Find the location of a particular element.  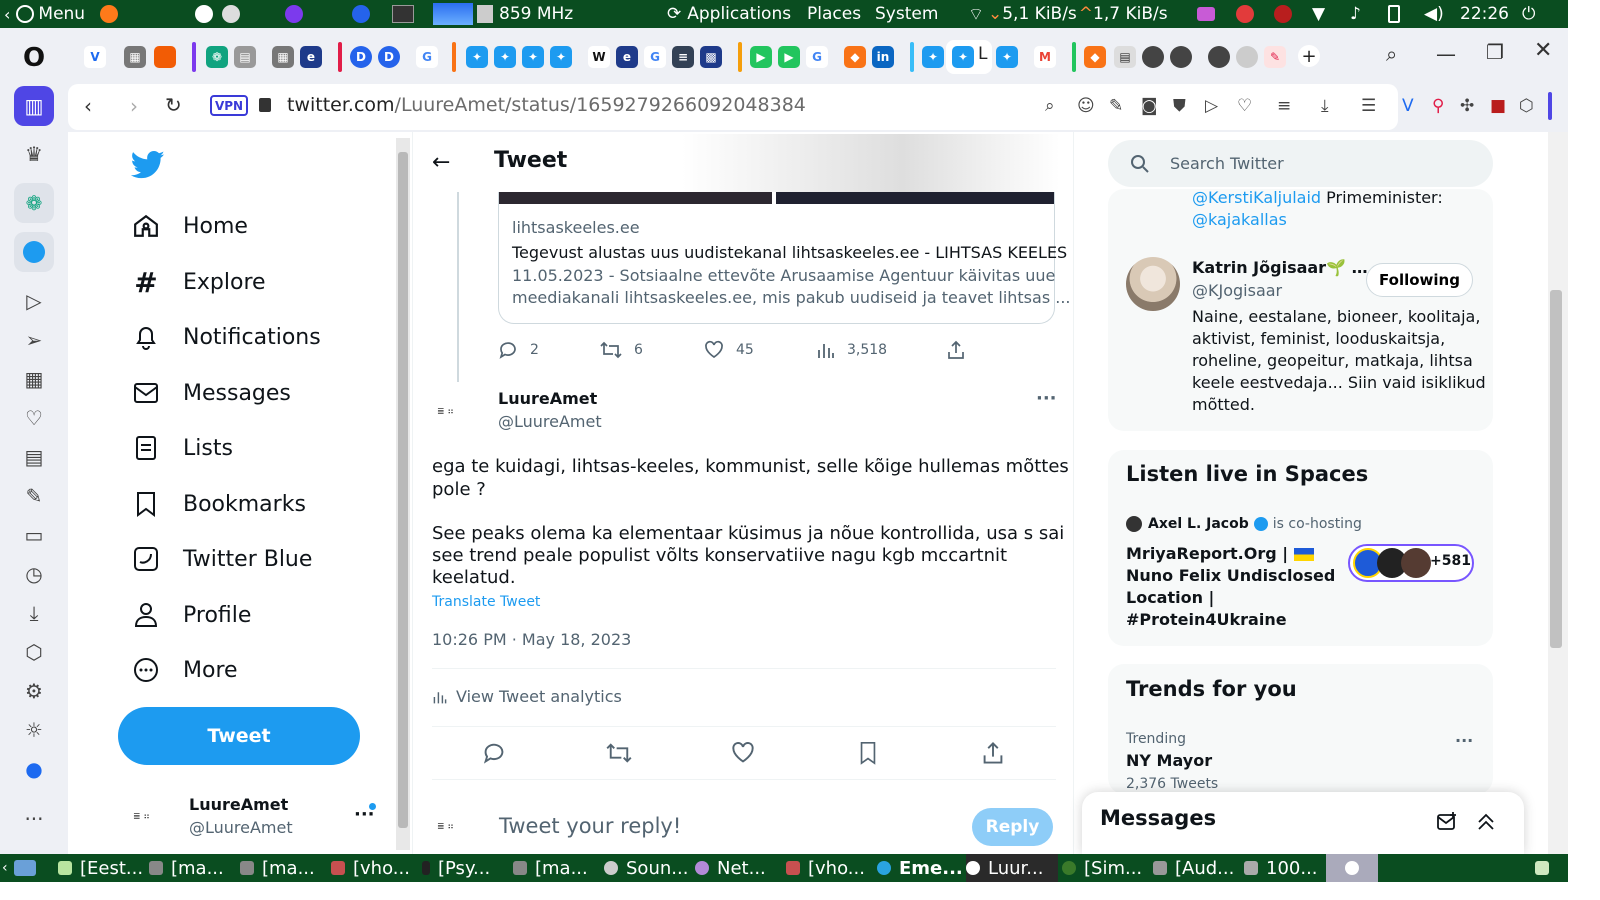

space-title-line: #Protein4Ukraine is located at coordinates (1206, 619).